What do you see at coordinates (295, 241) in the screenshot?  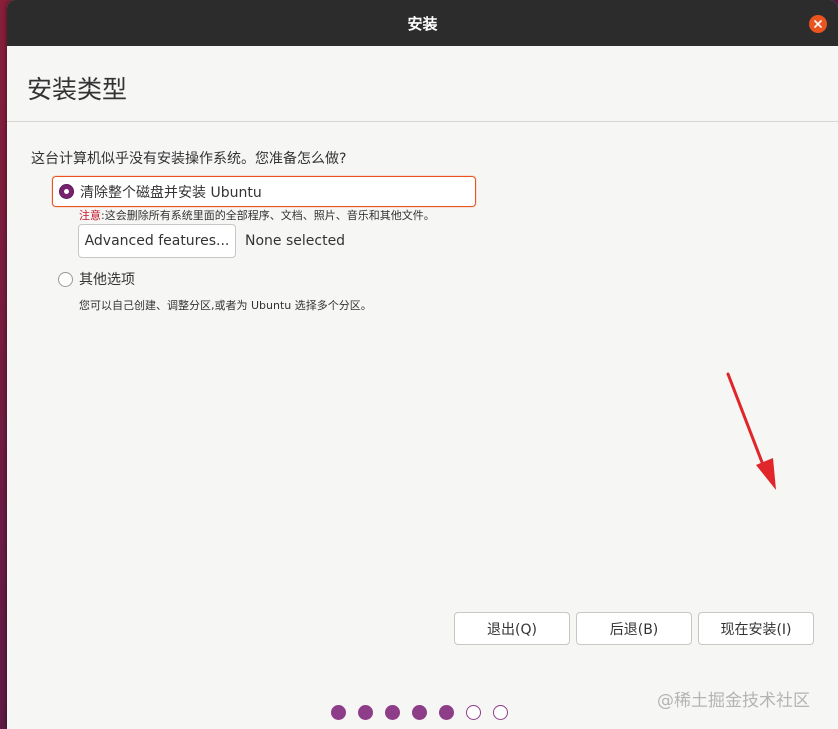 I see `advanced-status: None selected` at bounding box center [295, 241].